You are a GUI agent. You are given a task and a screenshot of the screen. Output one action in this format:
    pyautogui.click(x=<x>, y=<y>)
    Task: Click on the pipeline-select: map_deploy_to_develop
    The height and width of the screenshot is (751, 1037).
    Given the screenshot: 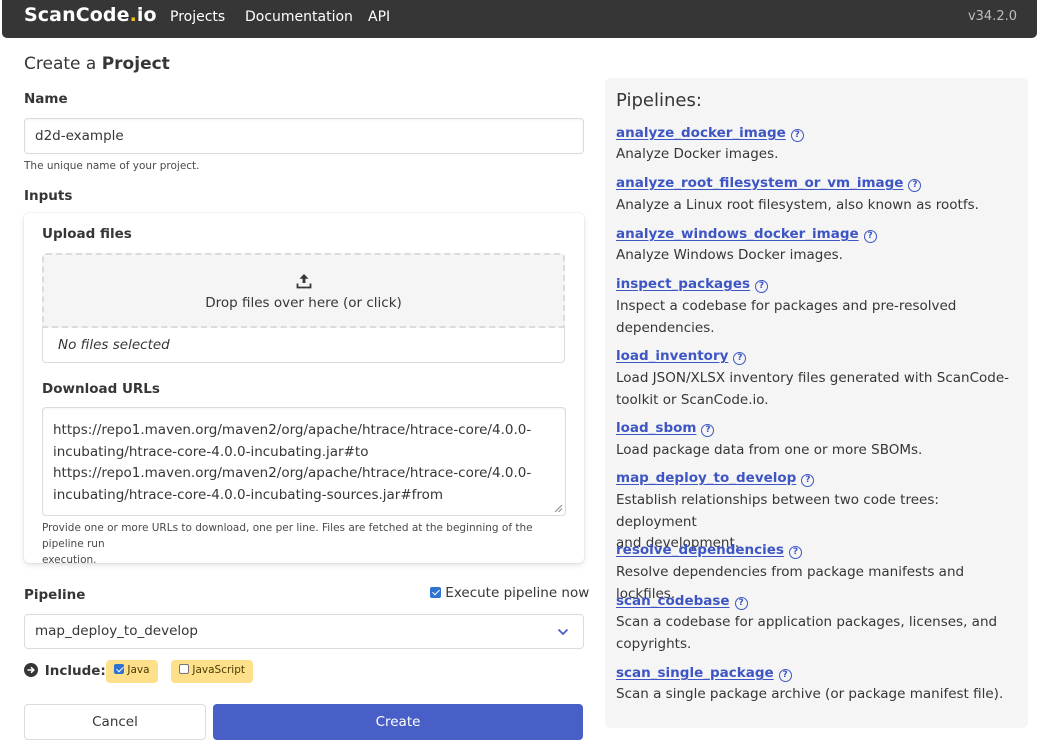 What is the action you would take?
    pyautogui.click(x=304, y=631)
    